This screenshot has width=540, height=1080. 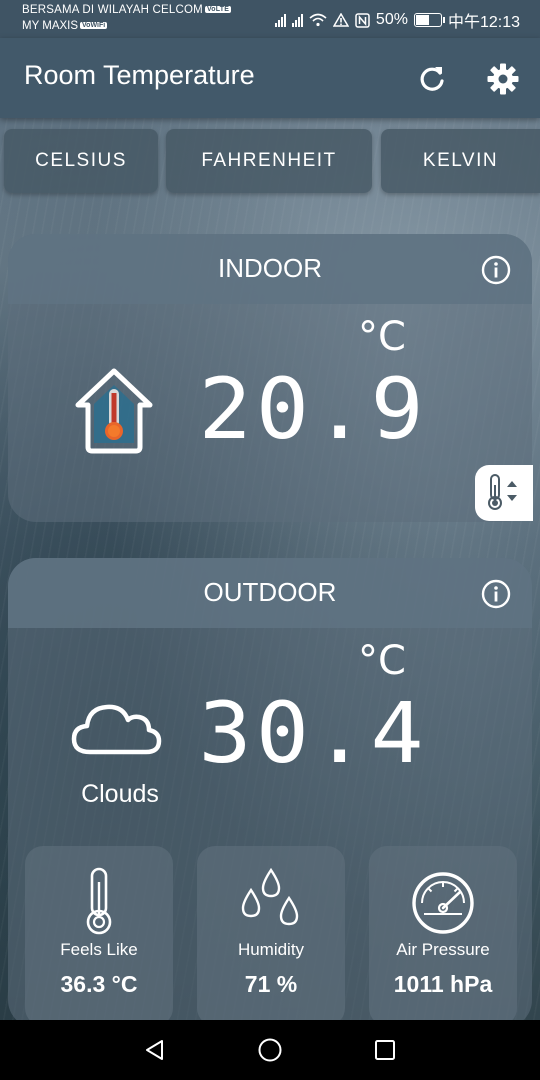 What do you see at coordinates (94, 25) in the screenshot?
I see `vowifi-badge: VoWiFi` at bounding box center [94, 25].